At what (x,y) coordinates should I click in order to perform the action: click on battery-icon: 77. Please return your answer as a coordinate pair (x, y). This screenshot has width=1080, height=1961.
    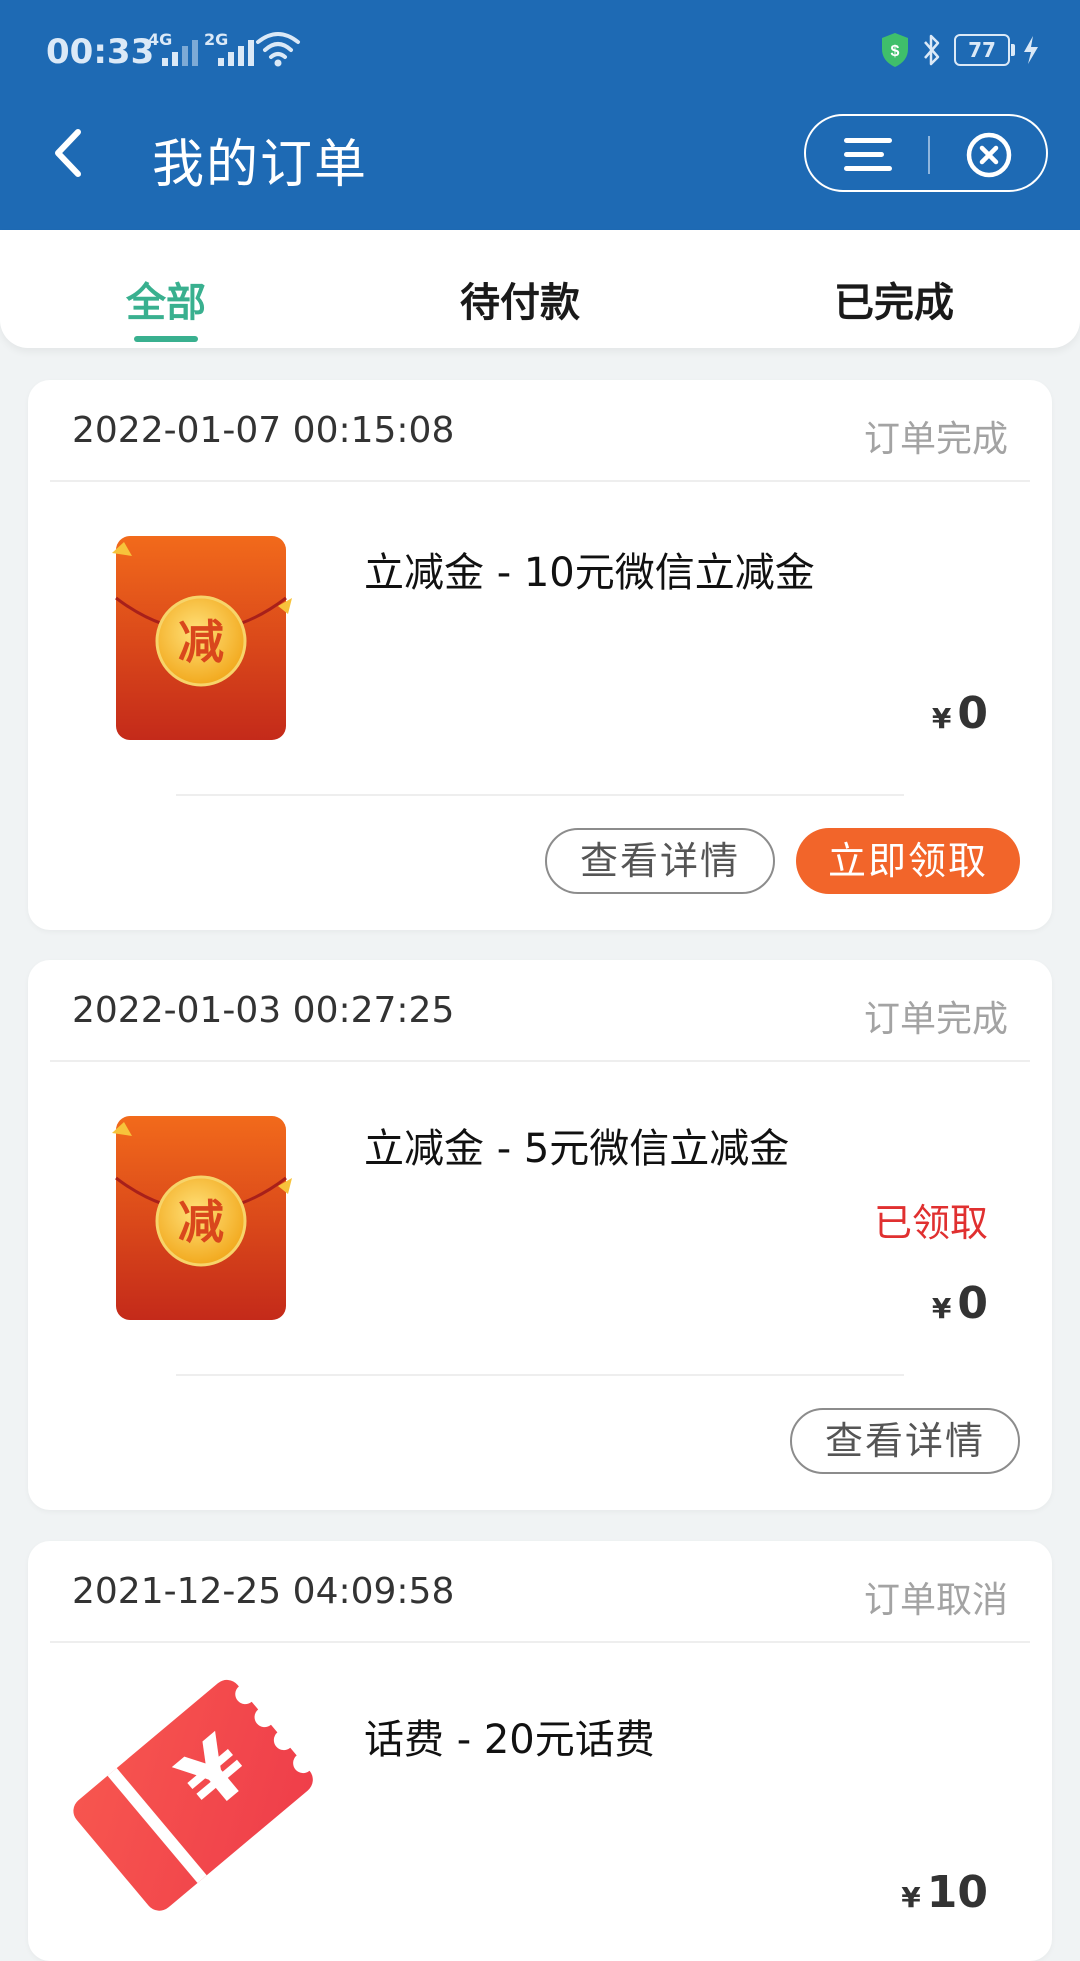
    Looking at the image, I should click on (984, 50).